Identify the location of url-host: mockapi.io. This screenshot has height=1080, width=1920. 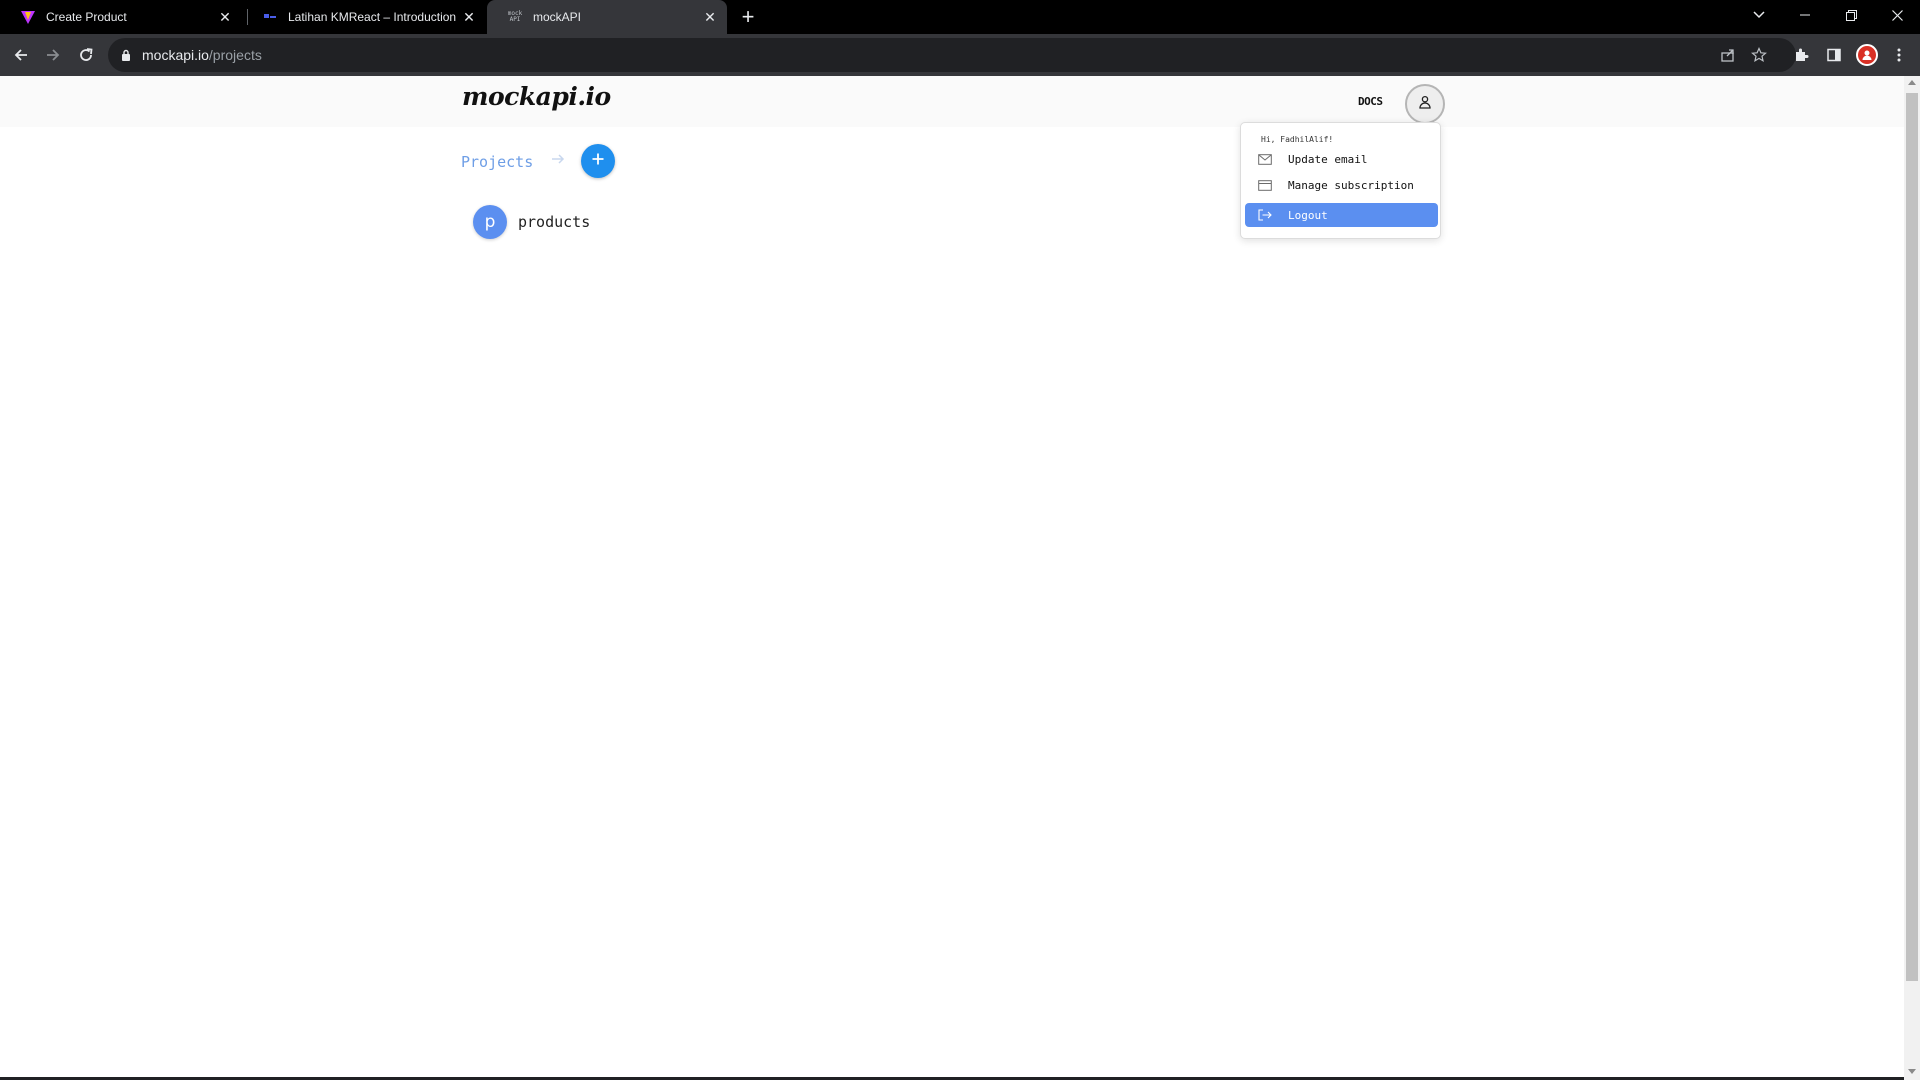
(175, 55).